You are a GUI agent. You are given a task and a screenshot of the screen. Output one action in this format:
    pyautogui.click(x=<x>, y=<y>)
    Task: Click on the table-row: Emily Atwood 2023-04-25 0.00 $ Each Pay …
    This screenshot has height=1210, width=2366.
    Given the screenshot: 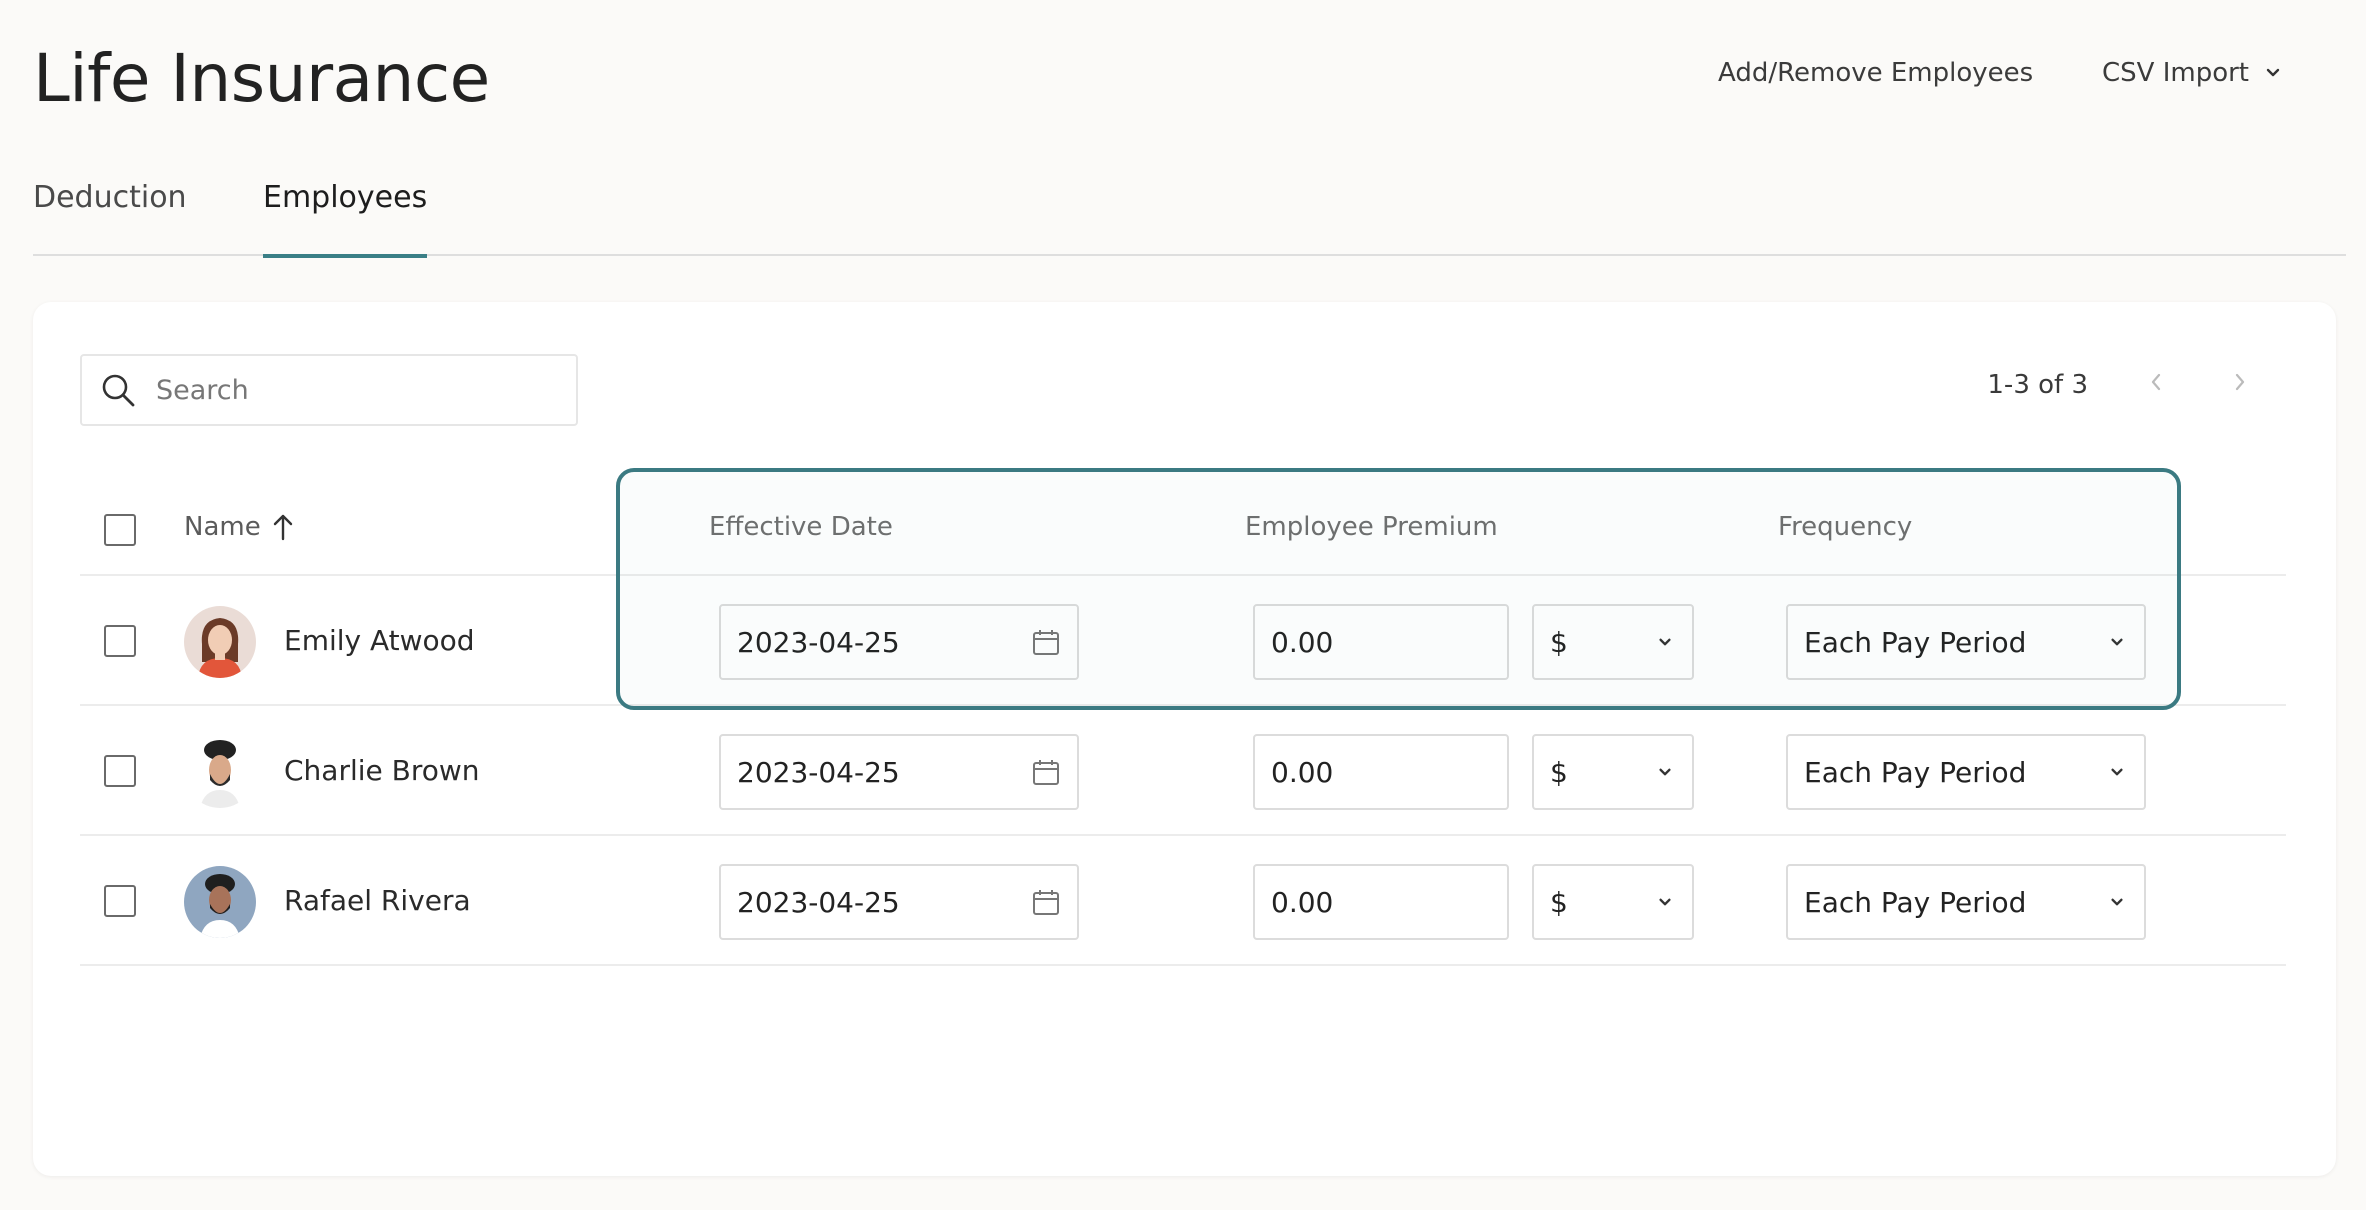 What is the action you would take?
    pyautogui.click(x=1183, y=641)
    